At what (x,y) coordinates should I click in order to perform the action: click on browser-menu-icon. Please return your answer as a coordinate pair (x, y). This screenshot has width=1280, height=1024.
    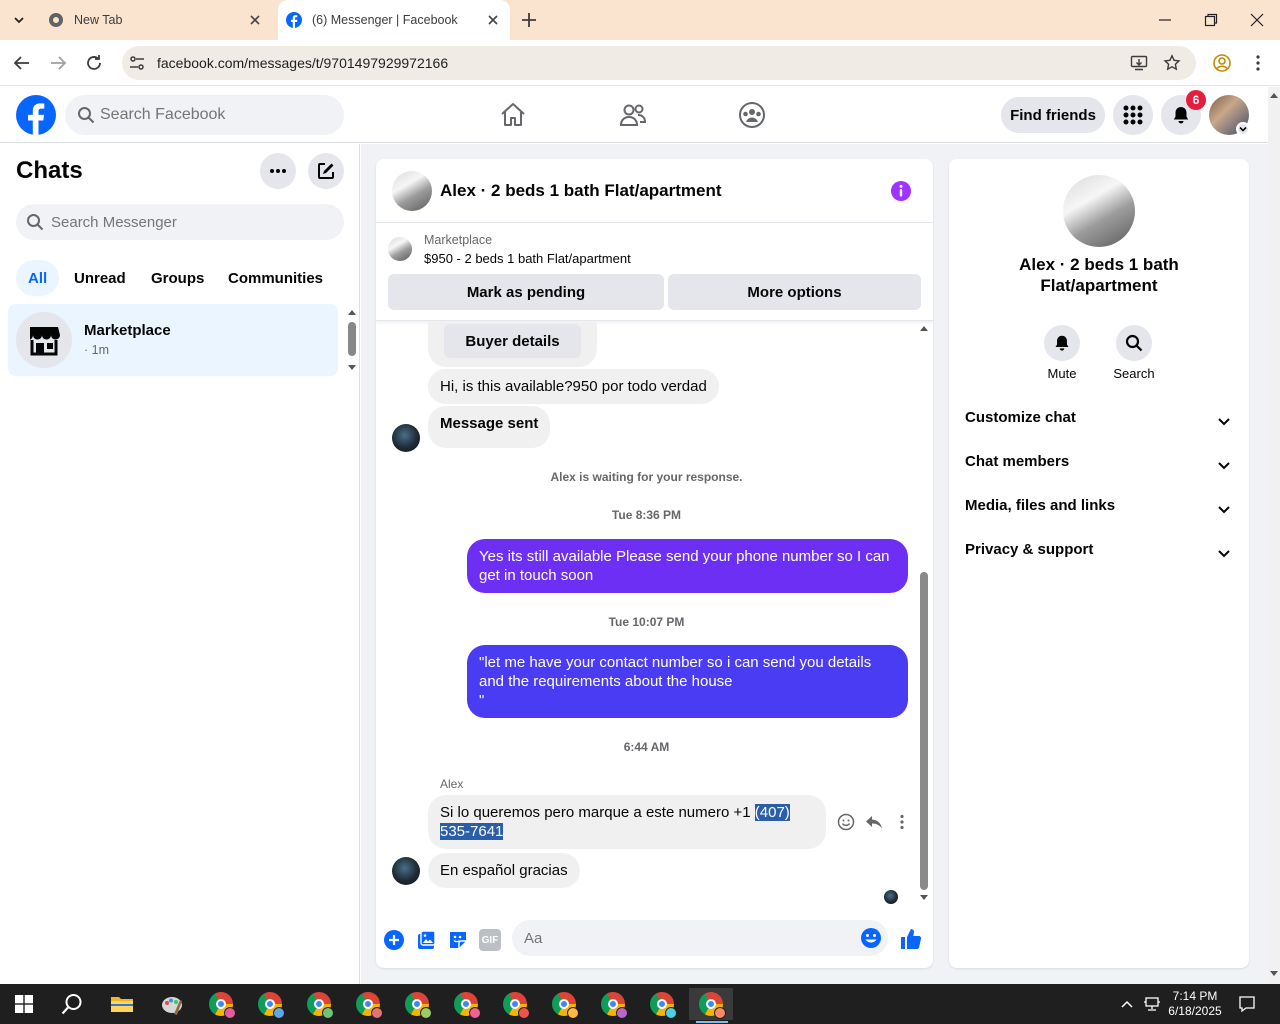
    Looking at the image, I should click on (1258, 63).